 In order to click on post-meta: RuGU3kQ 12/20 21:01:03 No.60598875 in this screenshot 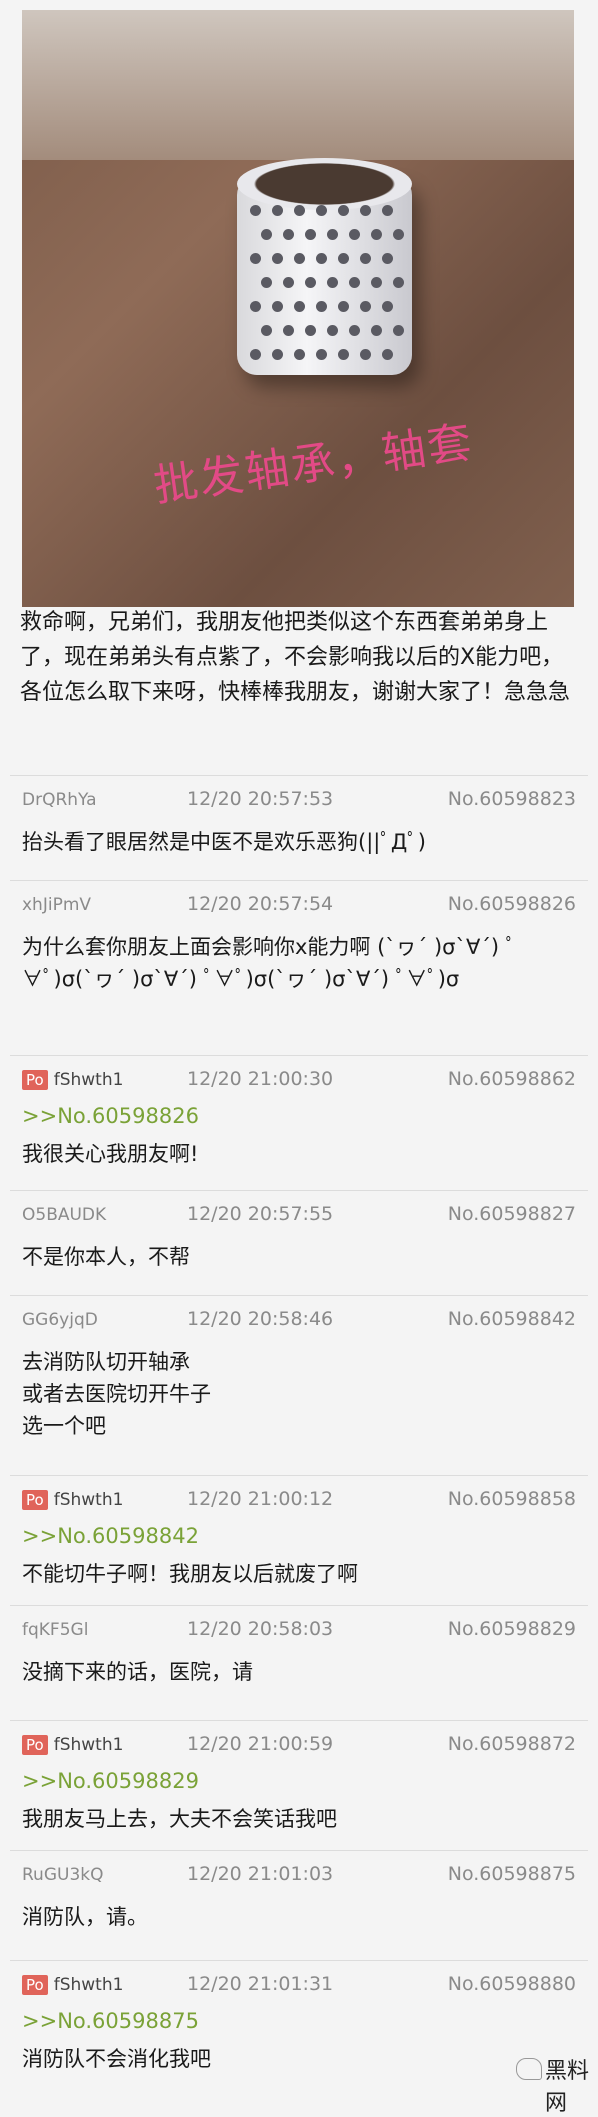, I will do `click(299, 1878)`.